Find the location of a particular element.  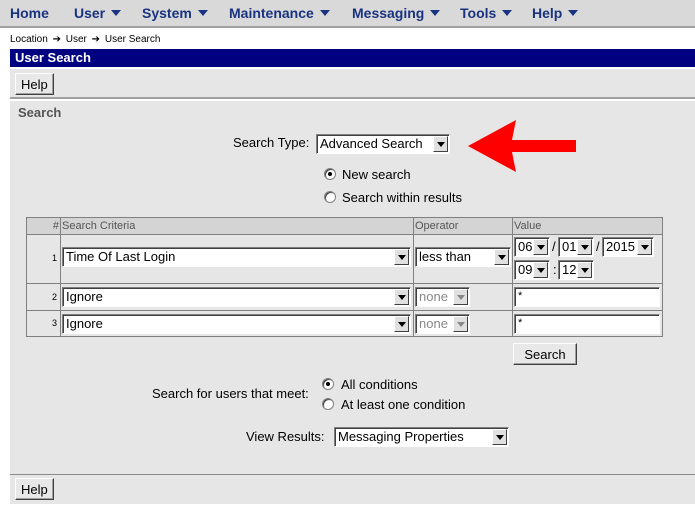

nav-messaging: Messaging is located at coordinates (396, 13).